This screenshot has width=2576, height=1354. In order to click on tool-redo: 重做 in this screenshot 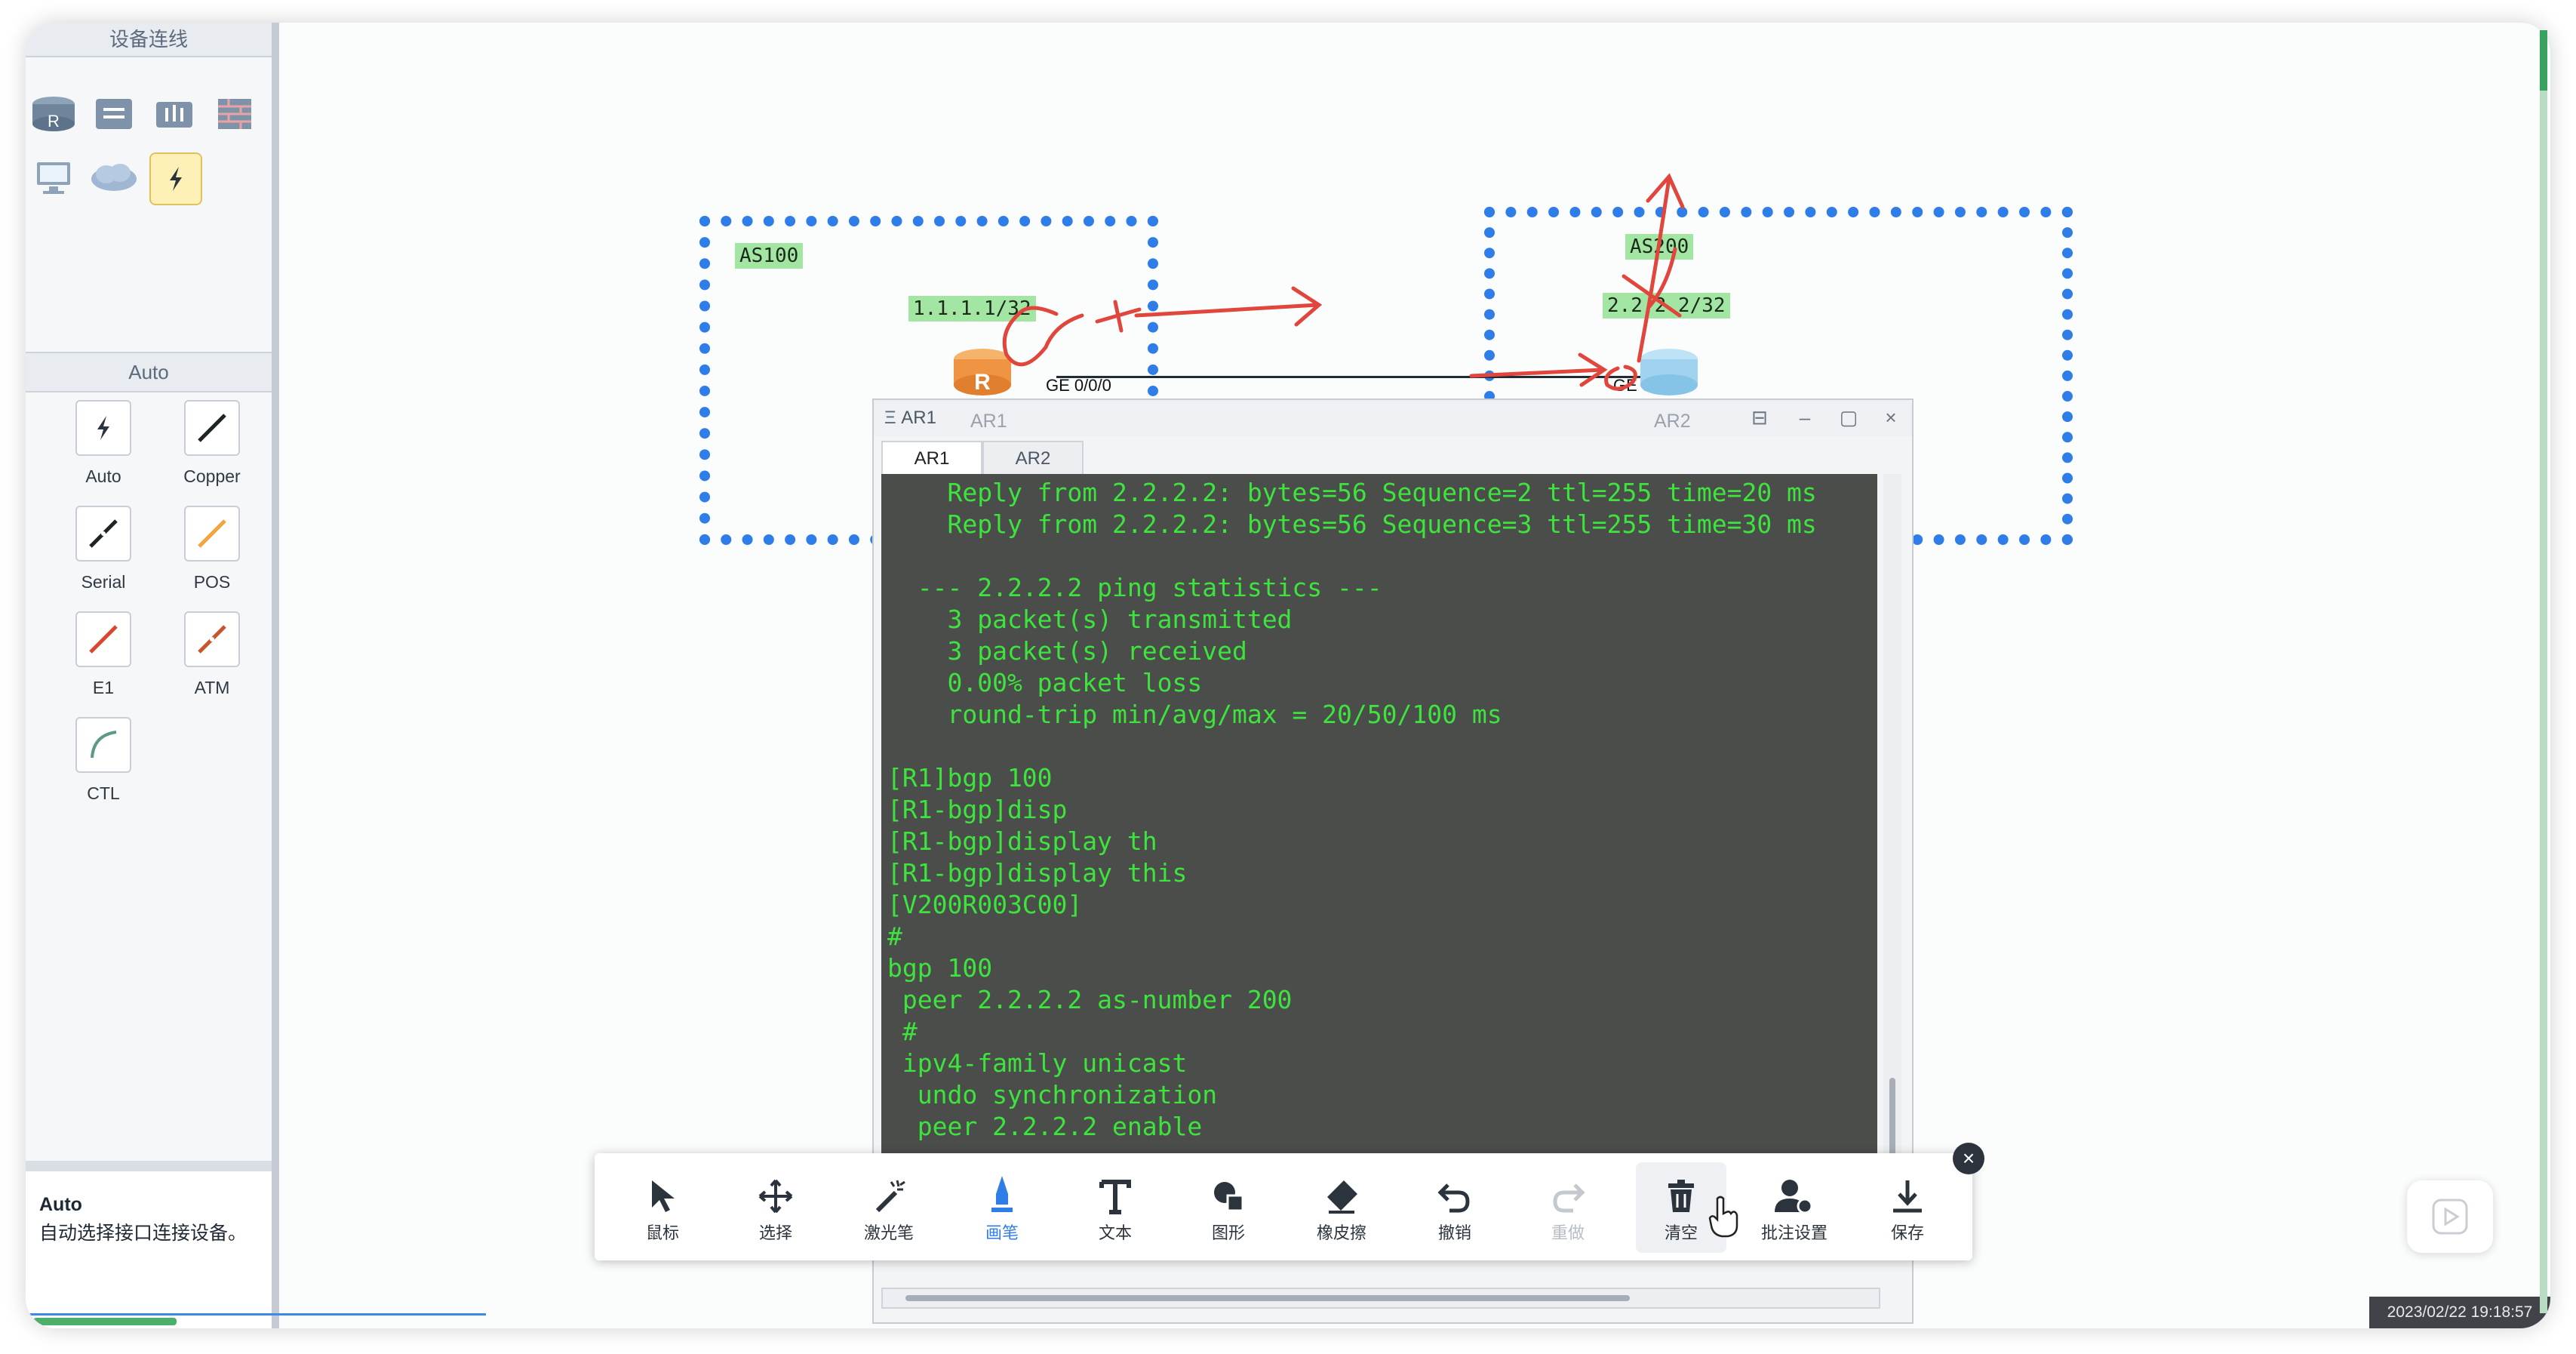, I will do `click(1568, 1207)`.